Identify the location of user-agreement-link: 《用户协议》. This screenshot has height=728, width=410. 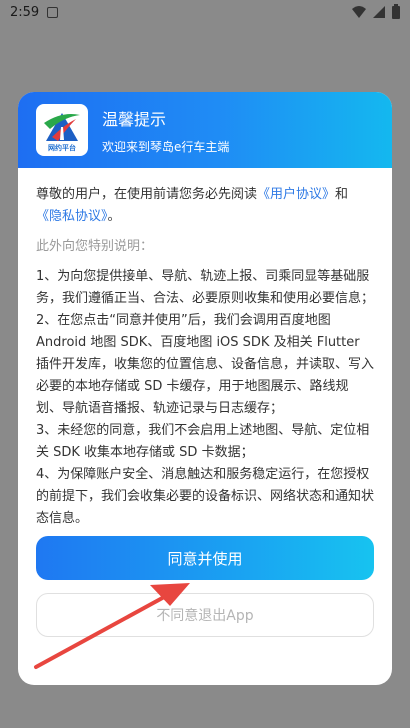
(296, 194).